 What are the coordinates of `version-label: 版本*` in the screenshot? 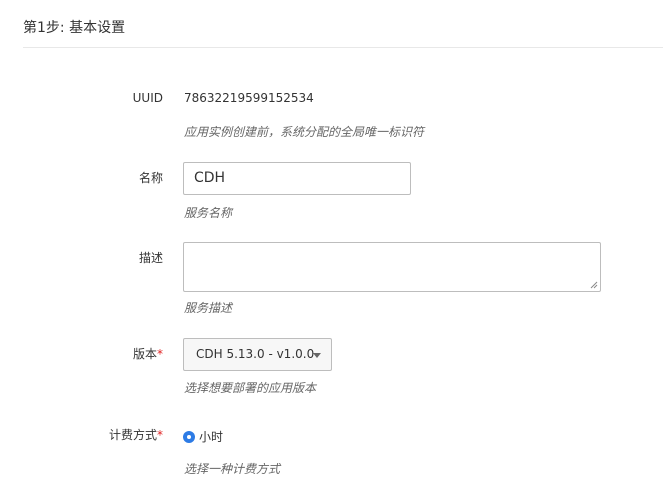 It's located at (81, 354).